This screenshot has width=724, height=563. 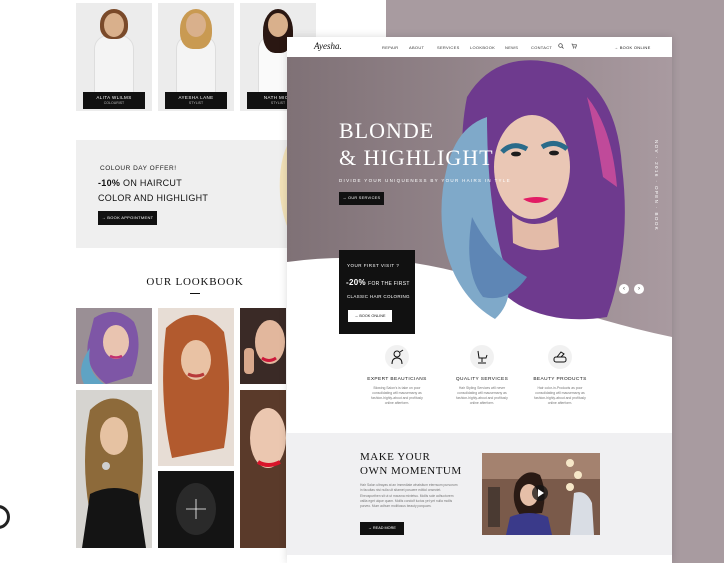 I want to click on offer-kicker: COLOUR DAY OFFER!, so click(x=138, y=168).